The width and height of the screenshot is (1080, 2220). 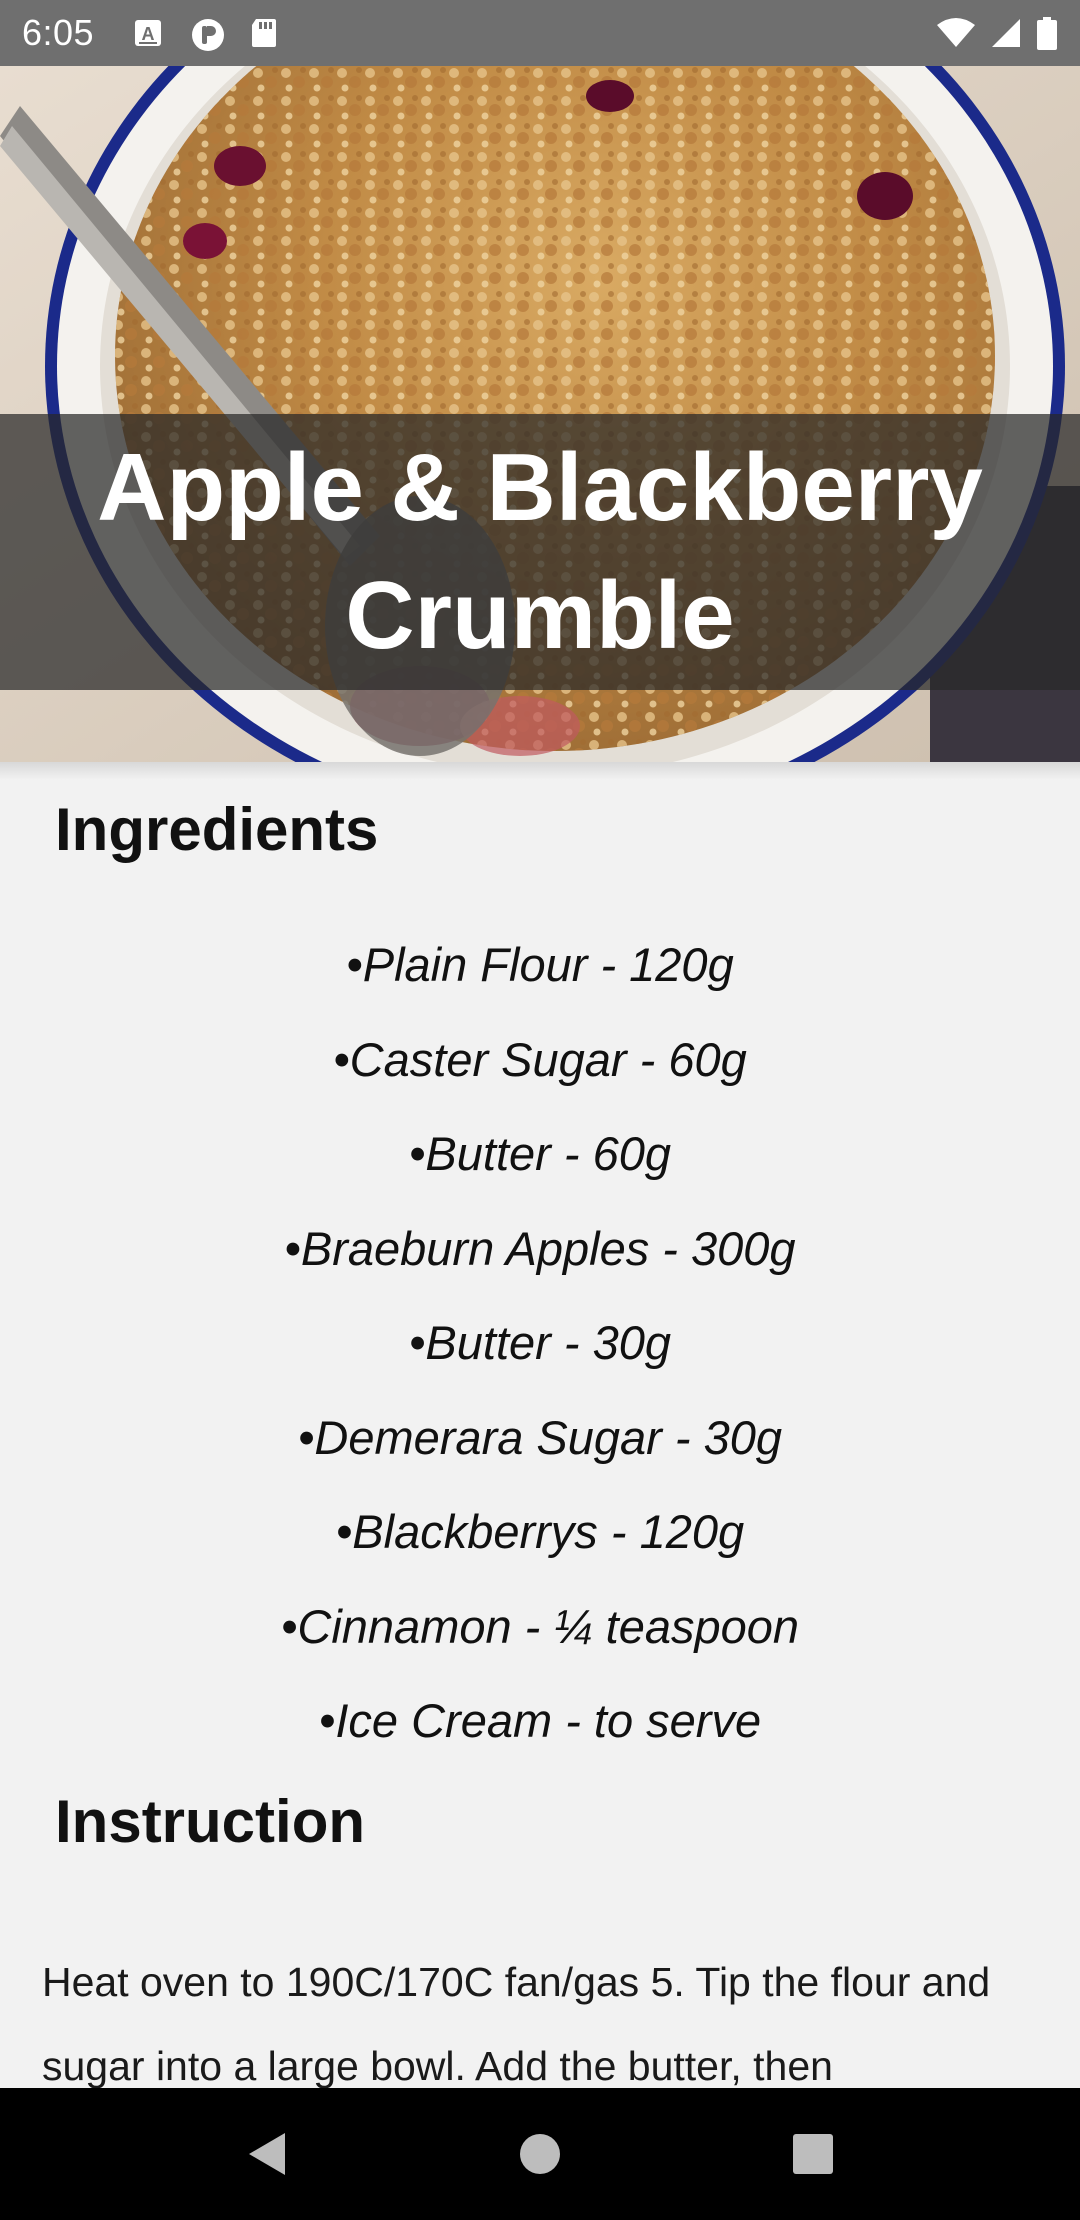 I want to click on status-system-icons, so click(x=997, y=33).